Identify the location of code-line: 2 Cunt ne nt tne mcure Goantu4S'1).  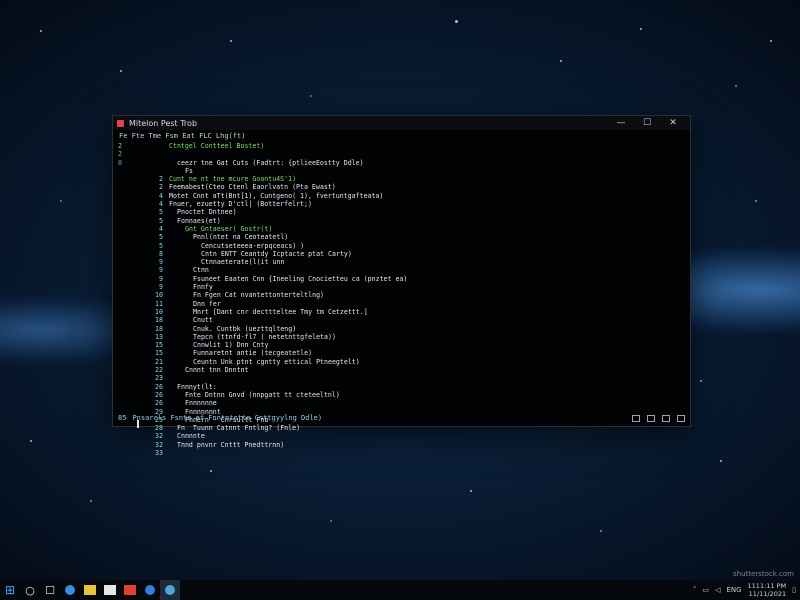
(408, 179).